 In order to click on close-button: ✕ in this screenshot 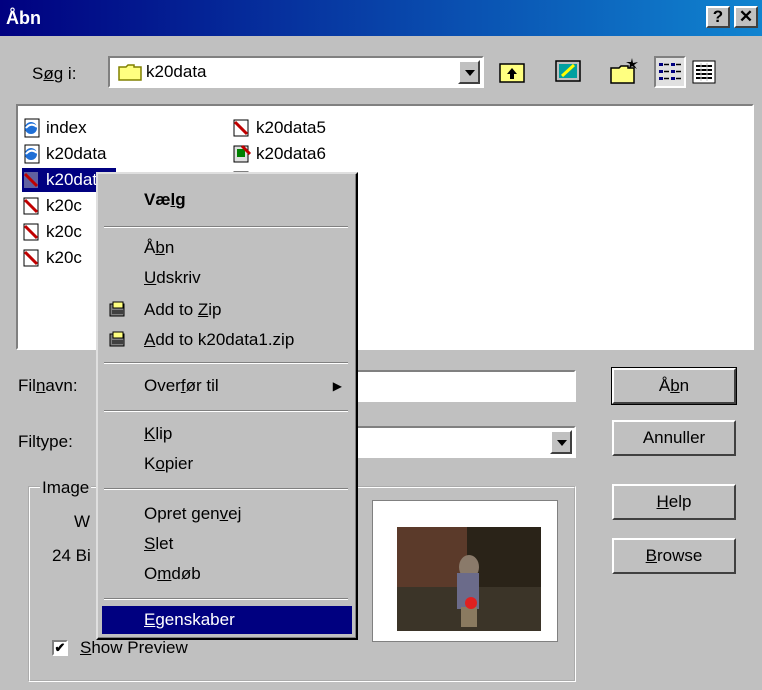, I will do `click(746, 17)`.